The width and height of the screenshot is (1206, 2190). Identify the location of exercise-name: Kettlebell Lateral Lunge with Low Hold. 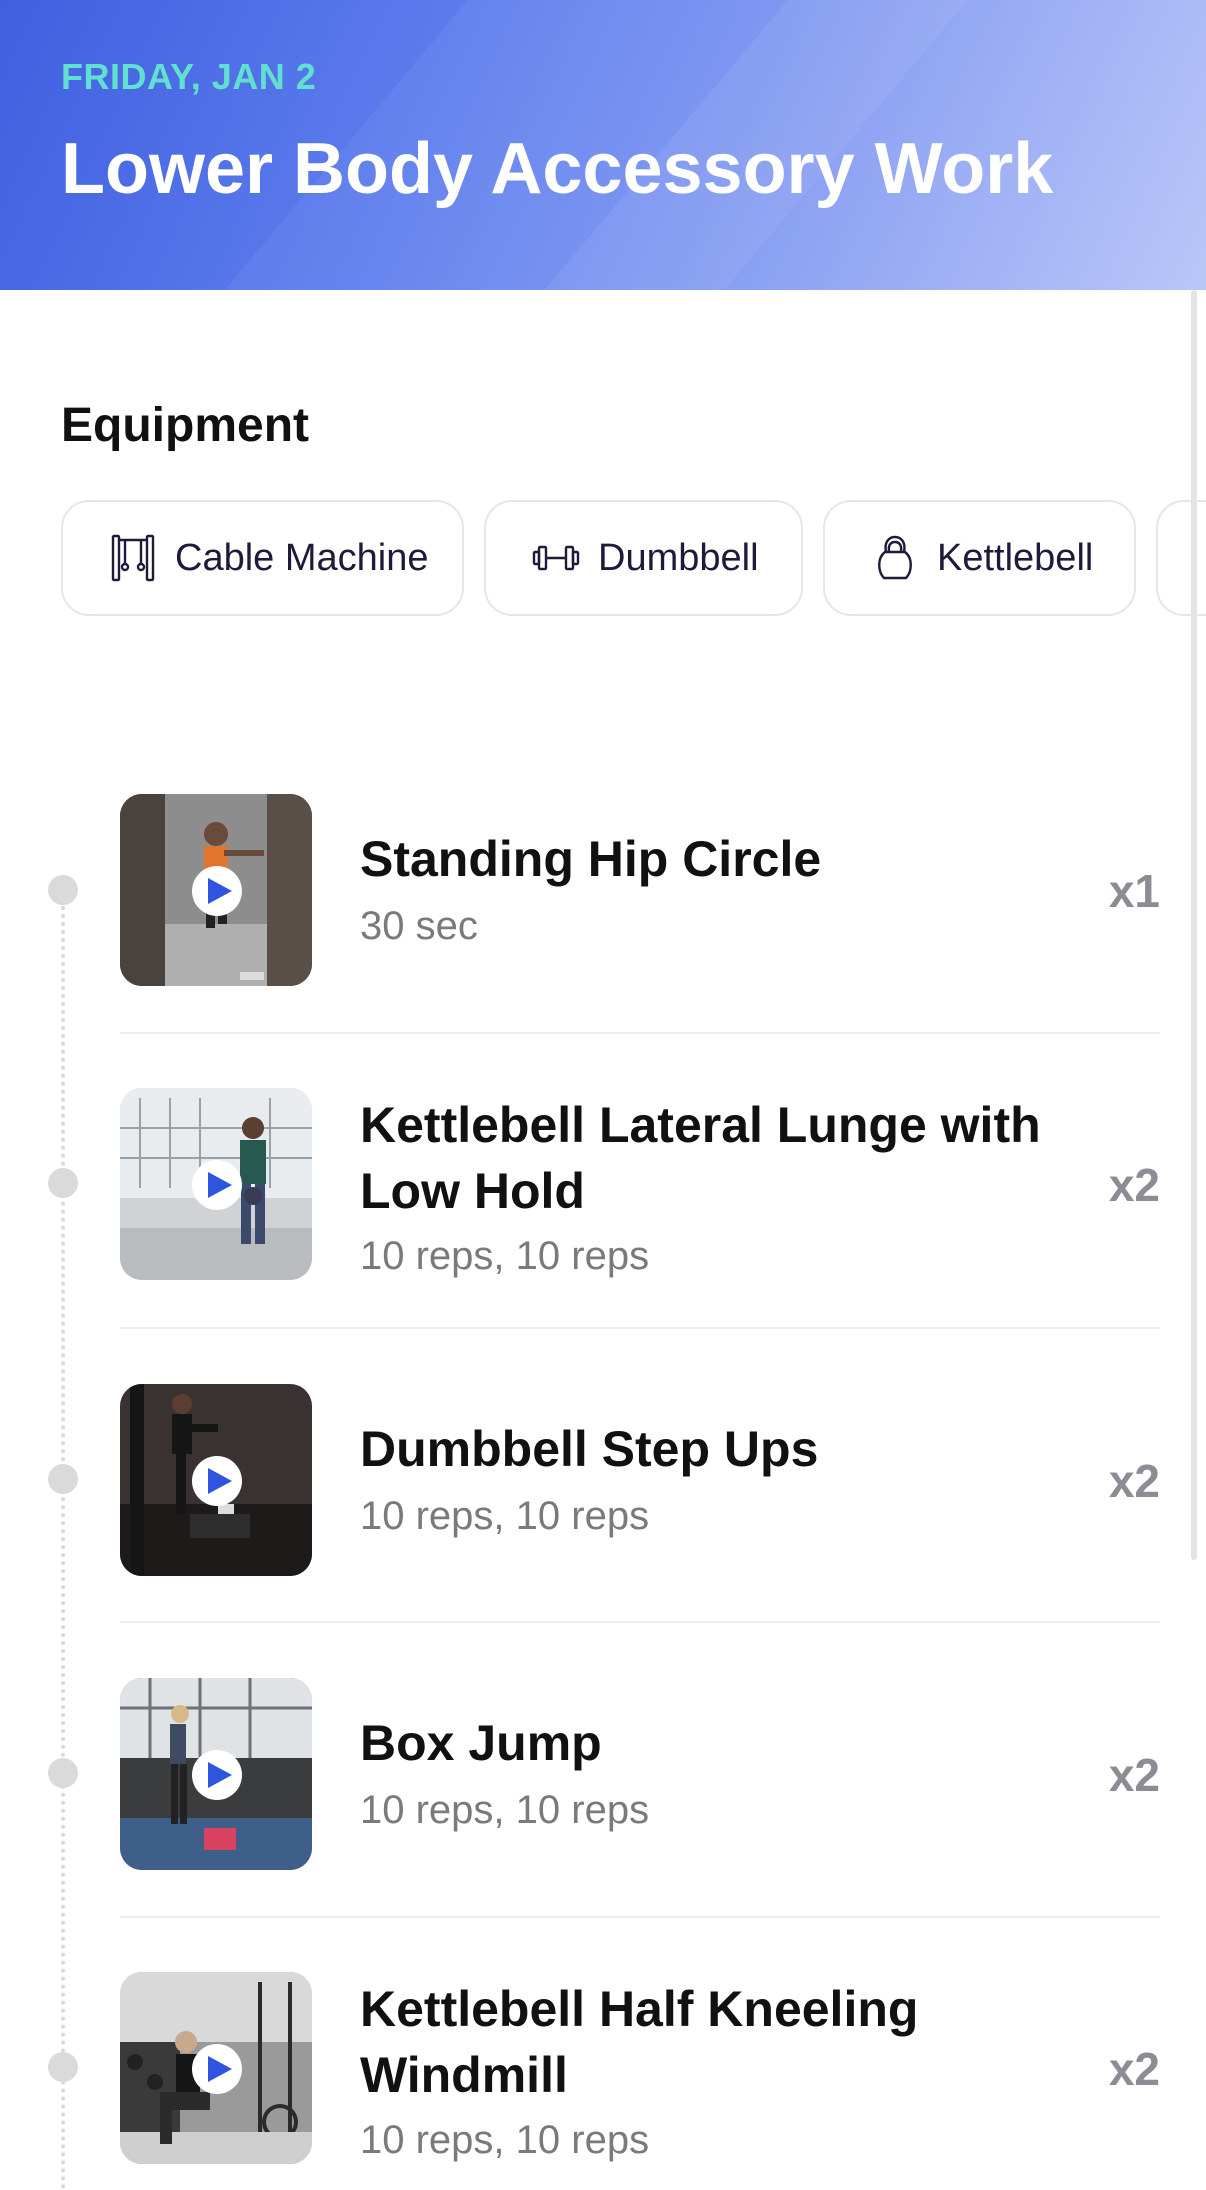
(700, 1158).